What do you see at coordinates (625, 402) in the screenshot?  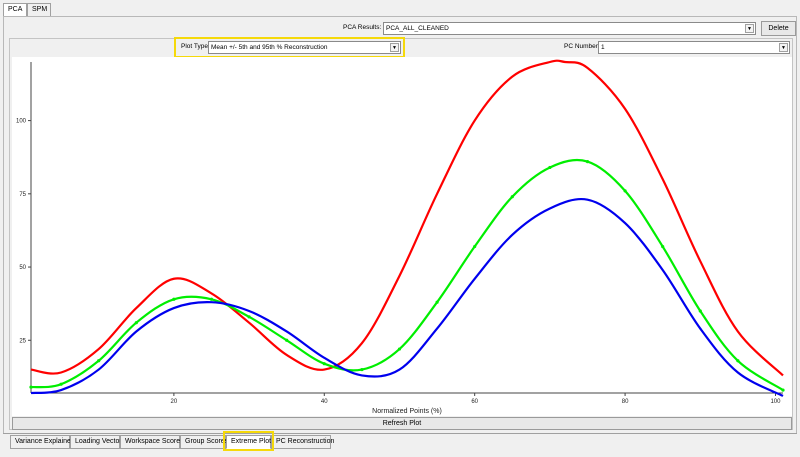 I see `x-tick-label: 80` at bounding box center [625, 402].